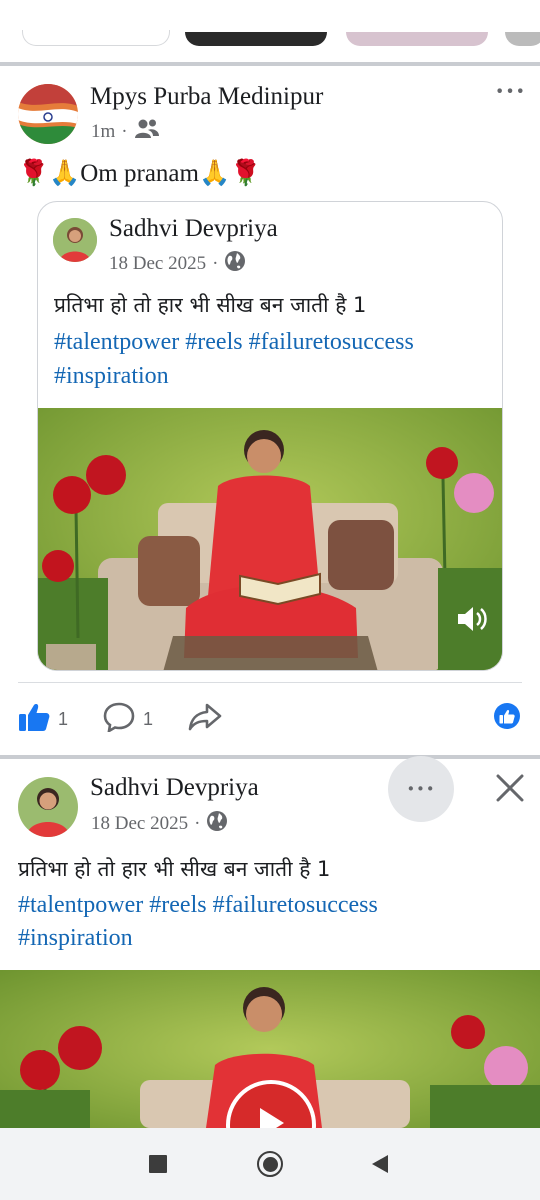  I want to click on comment-button: 1, so click(128, 719).